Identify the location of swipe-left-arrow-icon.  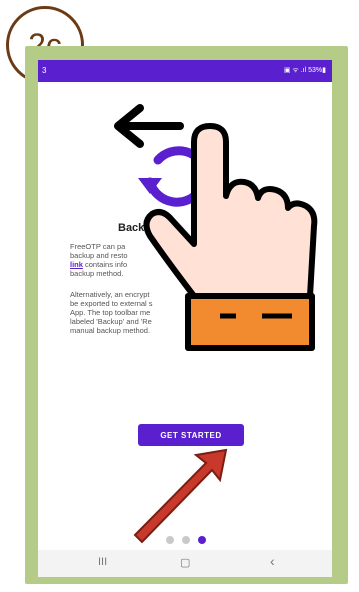
(149, 126).